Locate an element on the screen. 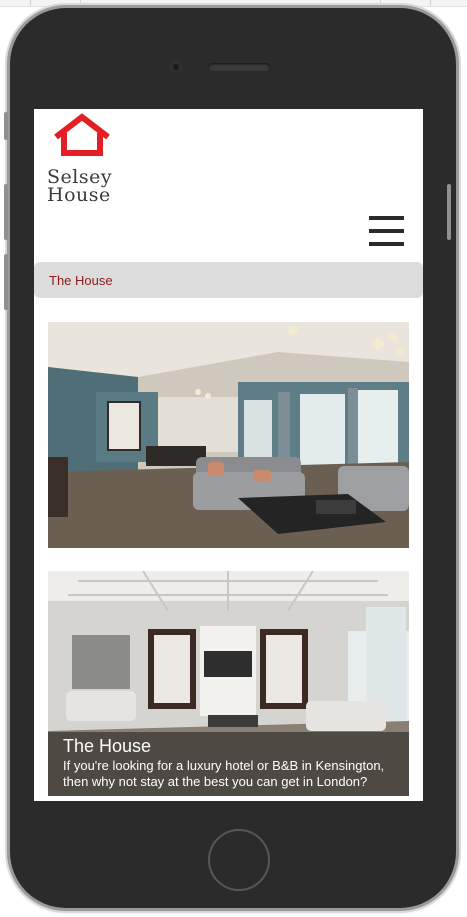  browser-top-strip is located at coordinates (233, 3).